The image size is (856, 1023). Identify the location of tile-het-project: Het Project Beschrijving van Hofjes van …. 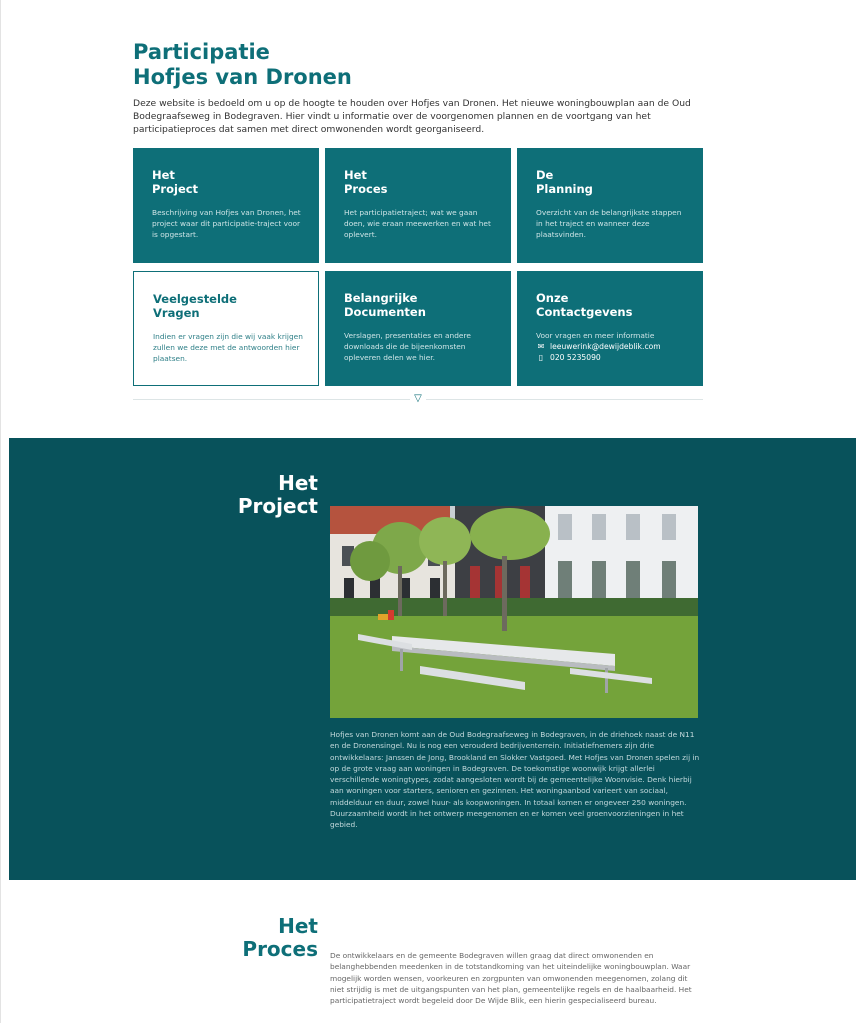
(226, 205).